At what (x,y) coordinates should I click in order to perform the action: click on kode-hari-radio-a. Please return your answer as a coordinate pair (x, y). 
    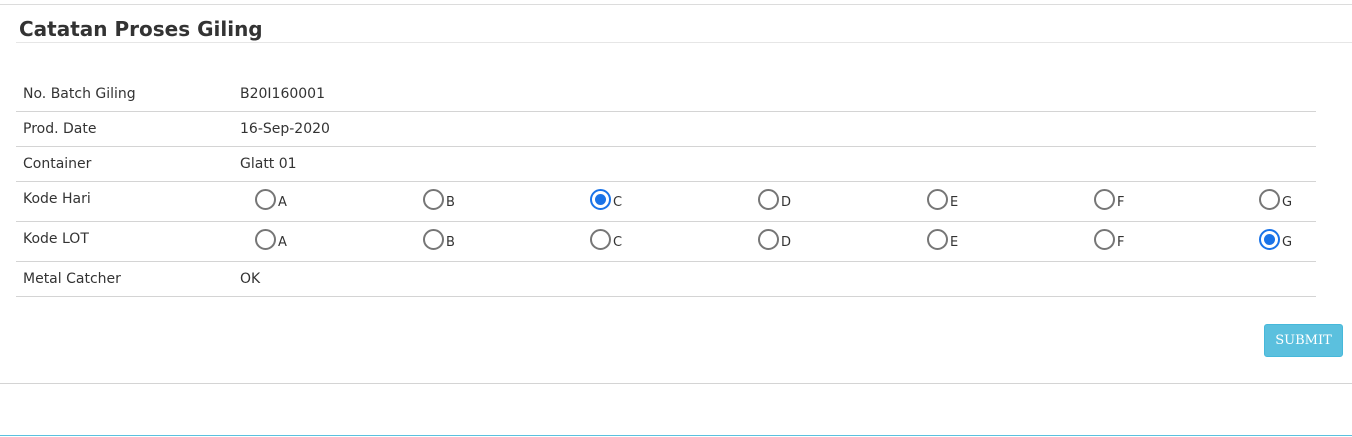
    Looking at the image, I should click on (265, 199).